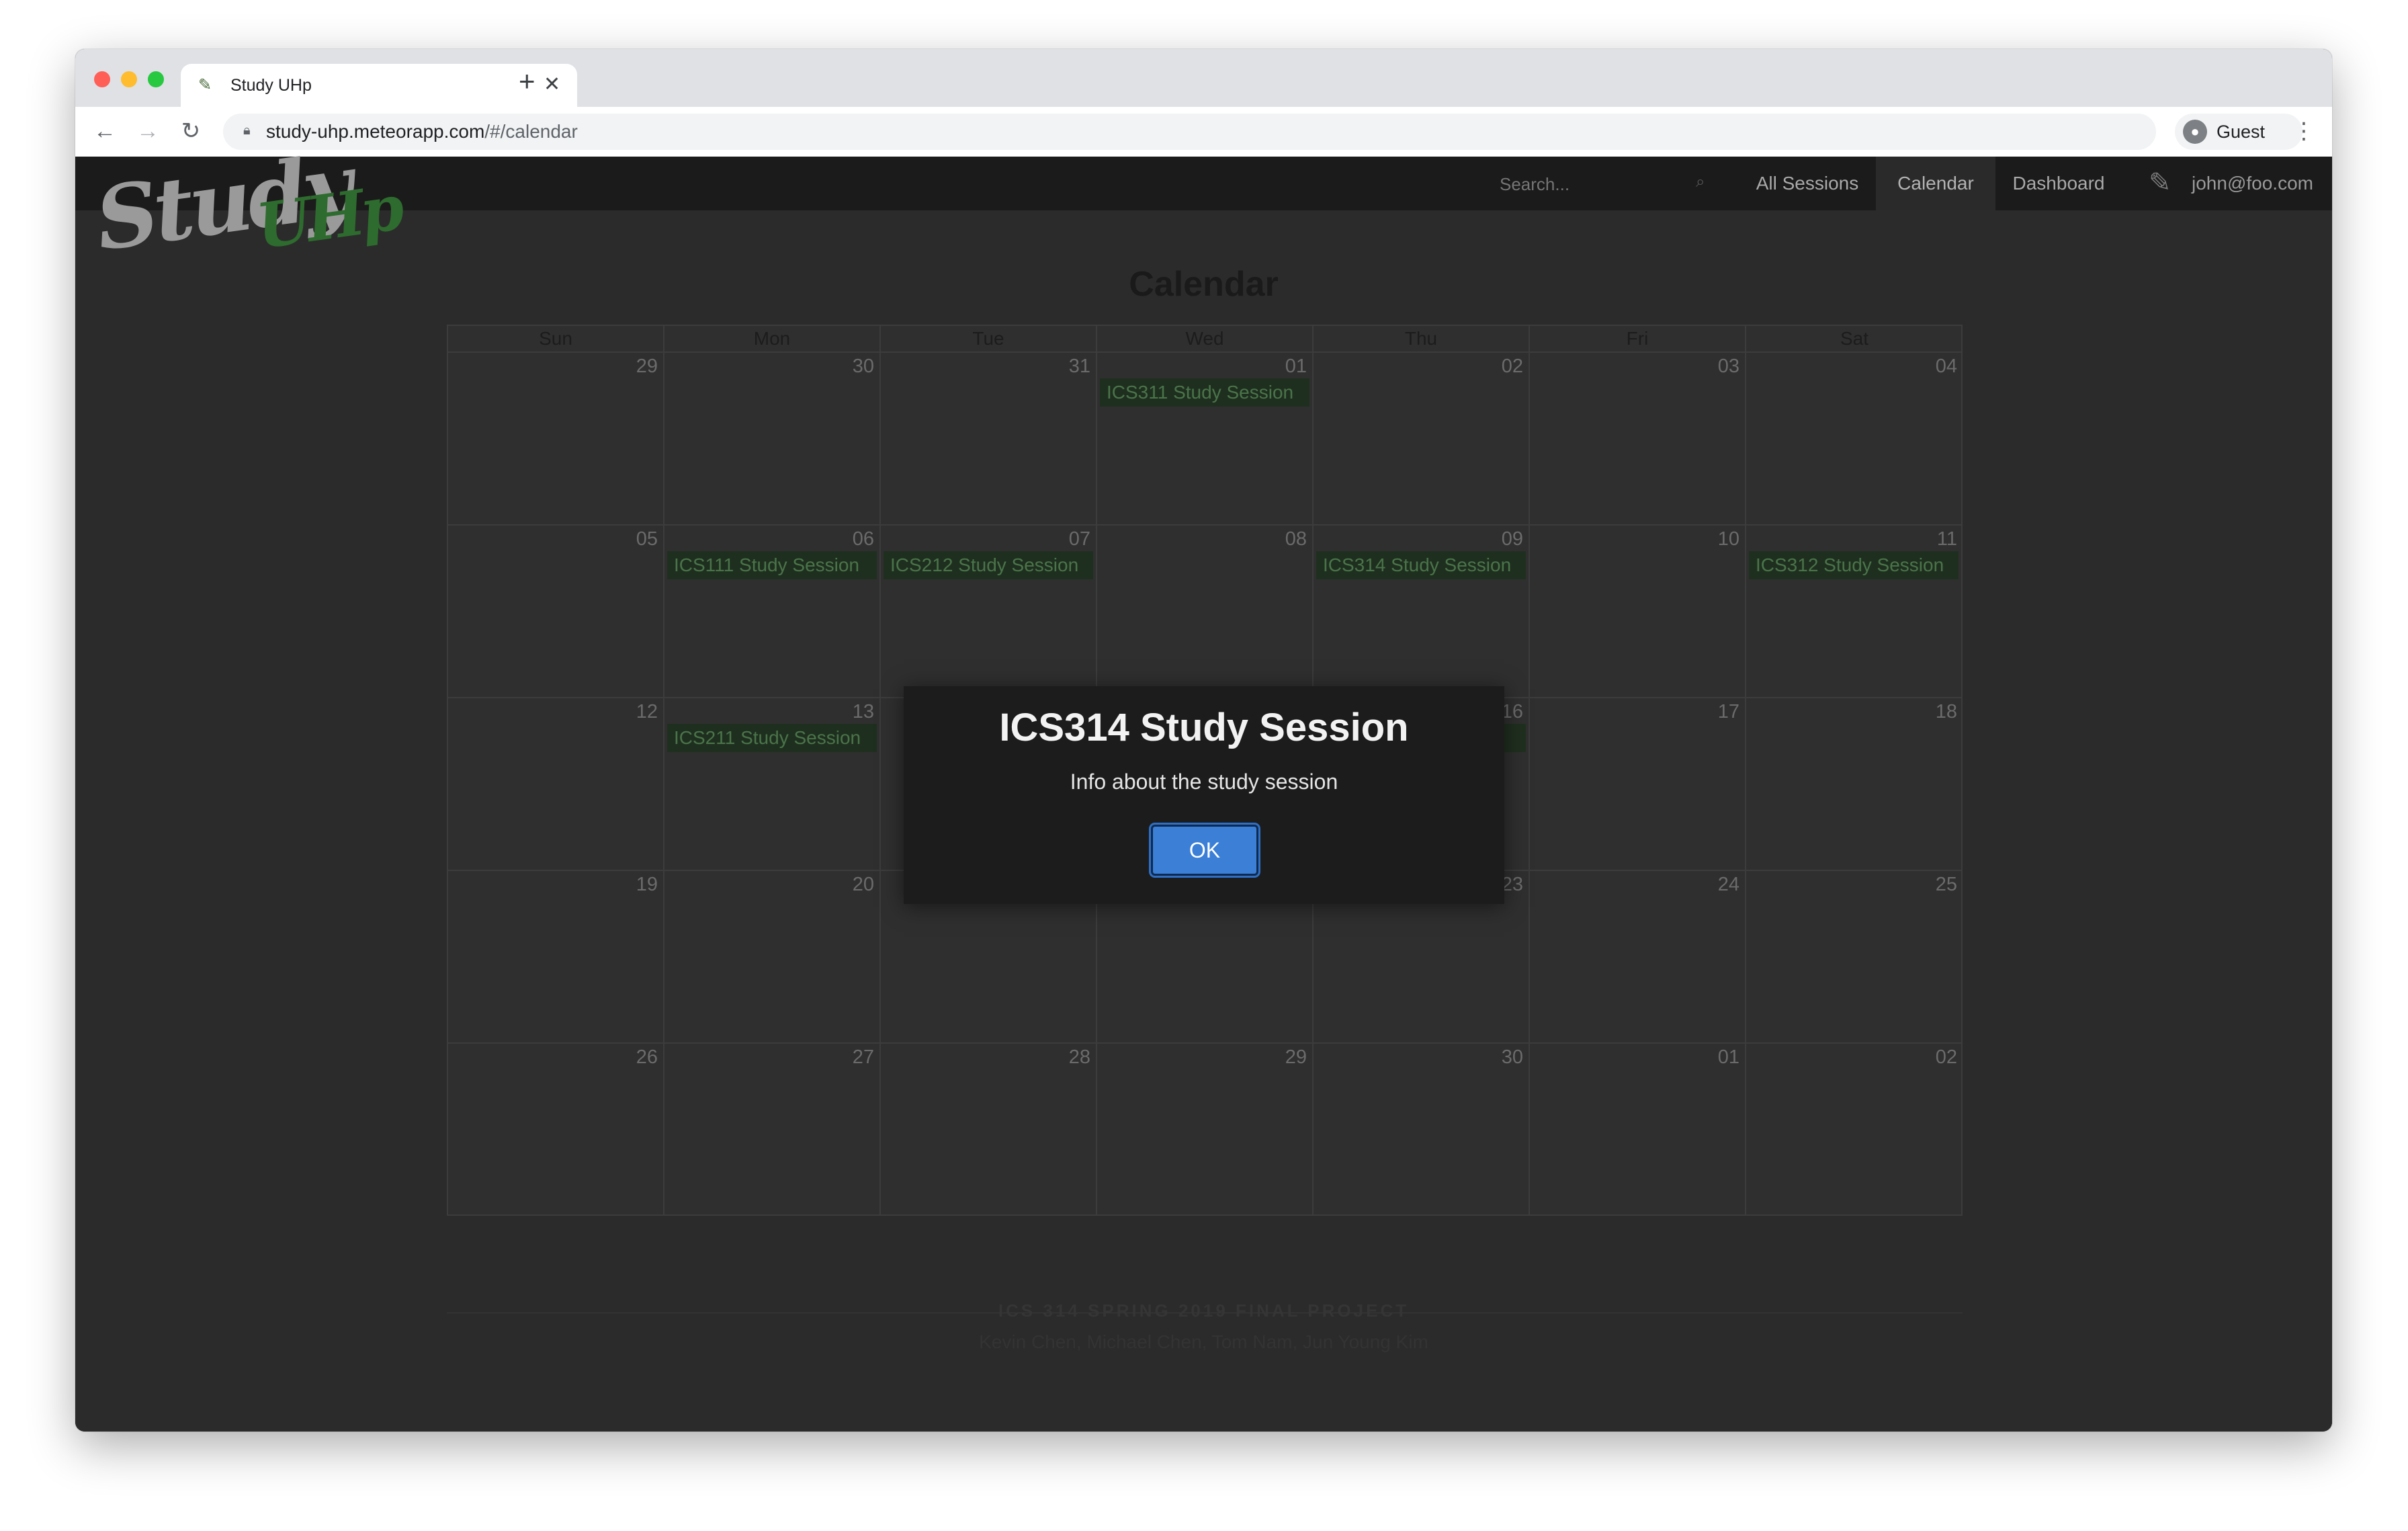  I want to click on calendar-day-cell: 01, so click(1638, 1128).